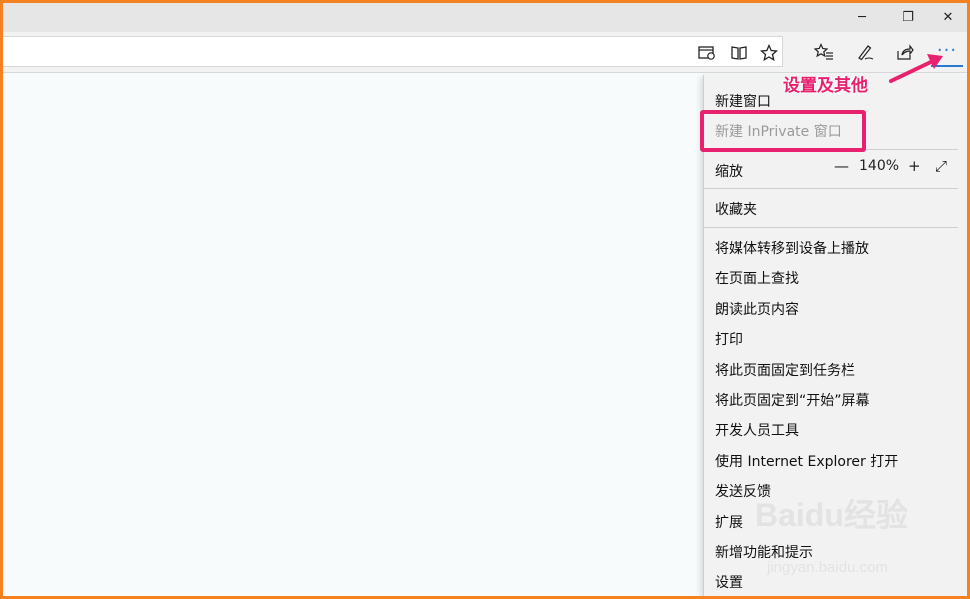 Image resolution: width=970 pixels, height=599 pixels. I want to click on book-icon, so click(739, 52).